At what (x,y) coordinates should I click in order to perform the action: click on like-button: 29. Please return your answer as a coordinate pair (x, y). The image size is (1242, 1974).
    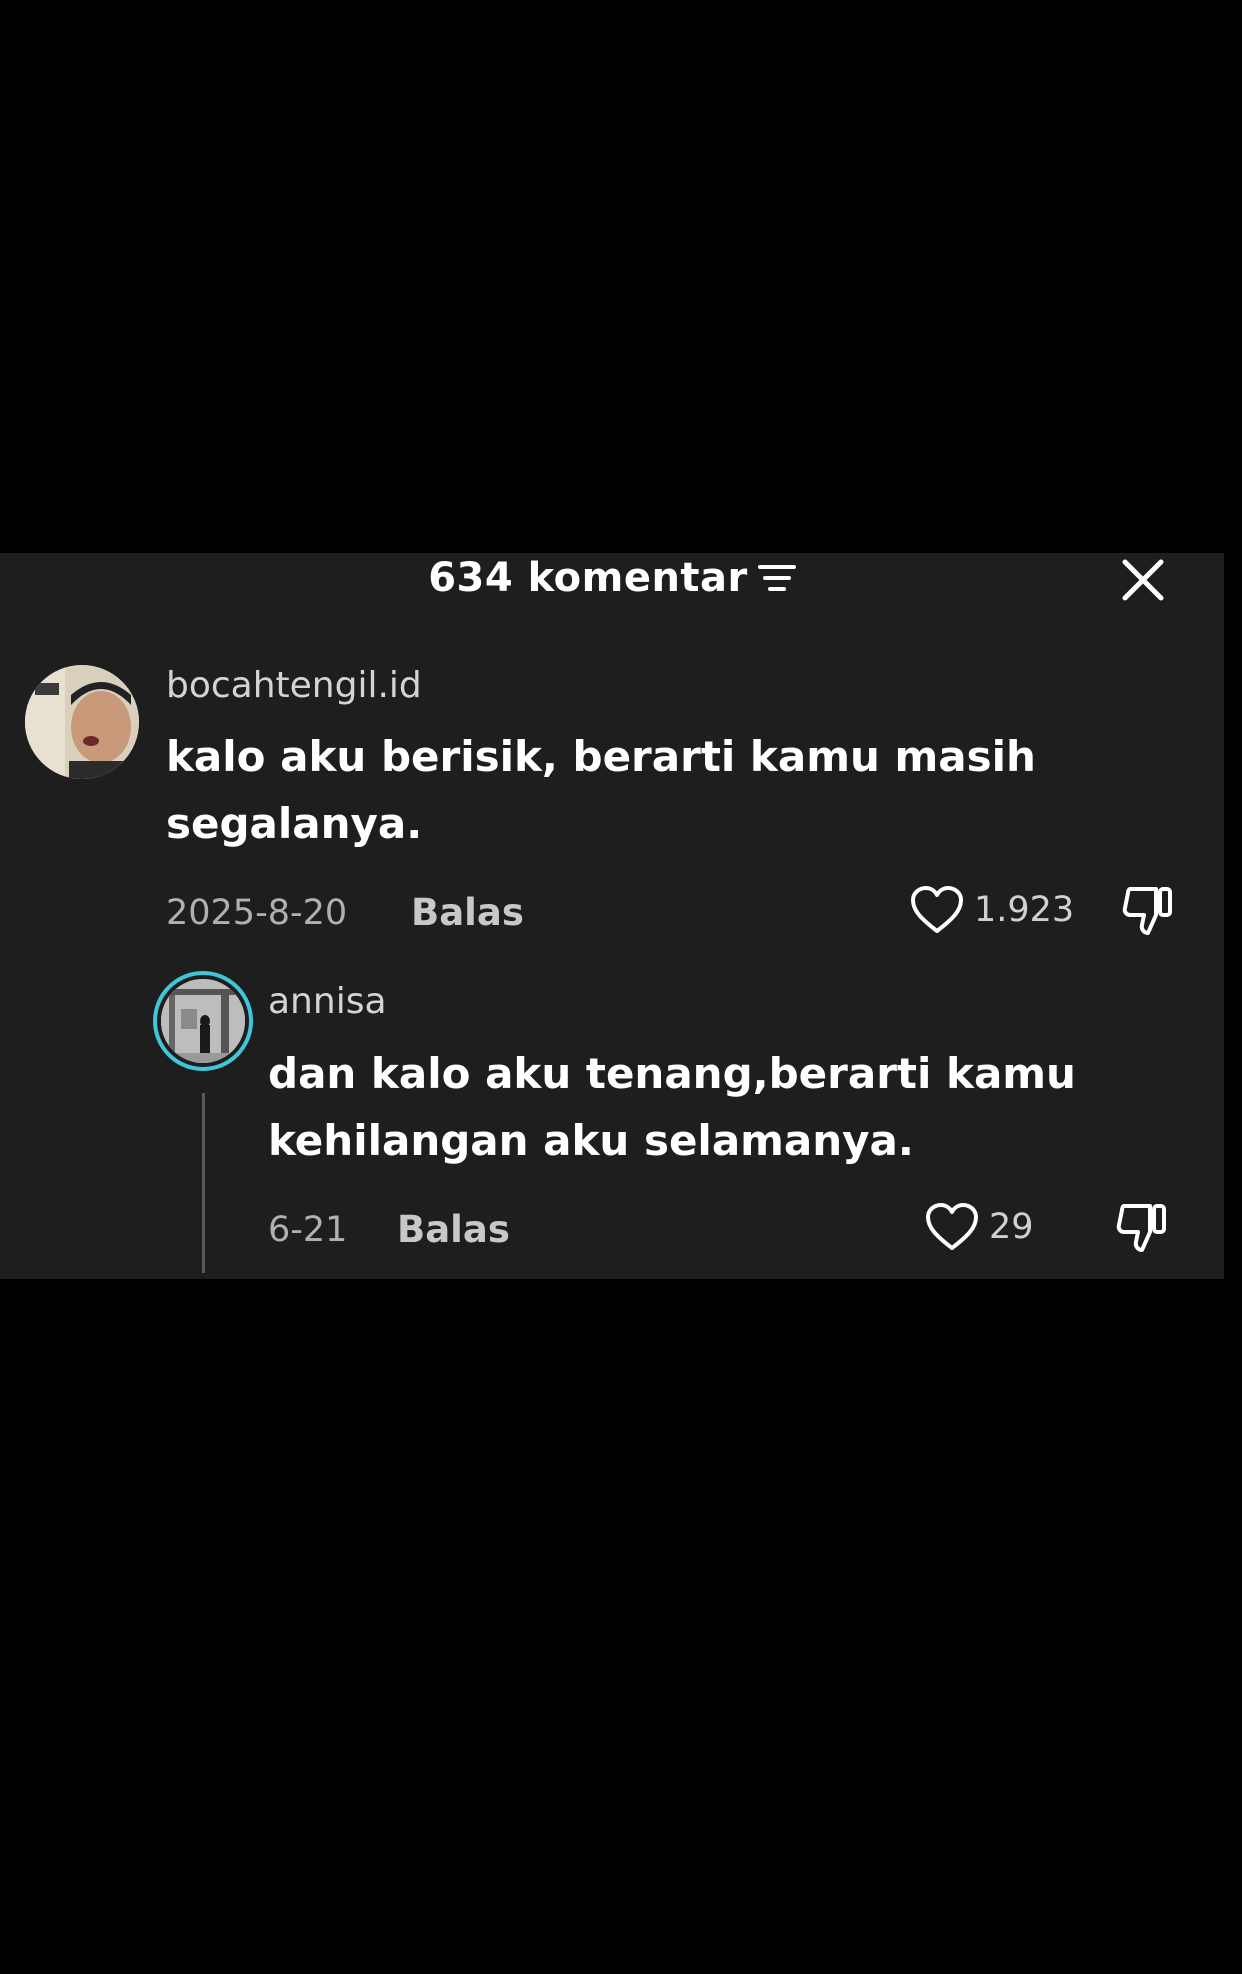
    Looking at the image, I should click on (979, 1227).